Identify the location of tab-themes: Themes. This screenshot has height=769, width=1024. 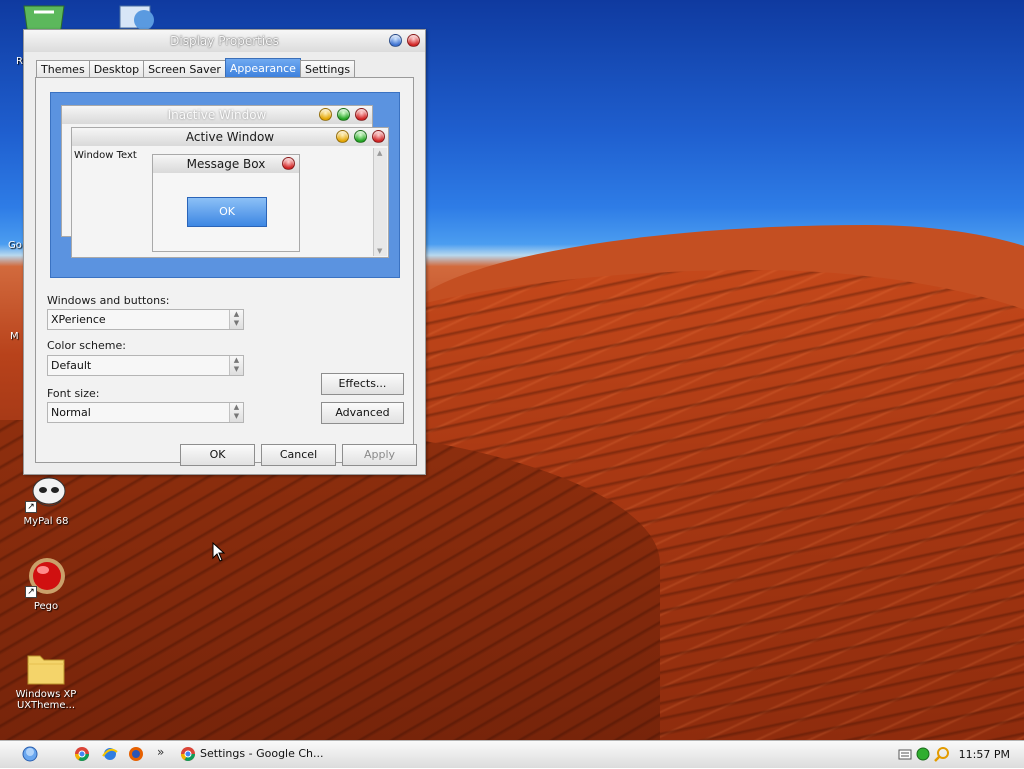
(63, 69).